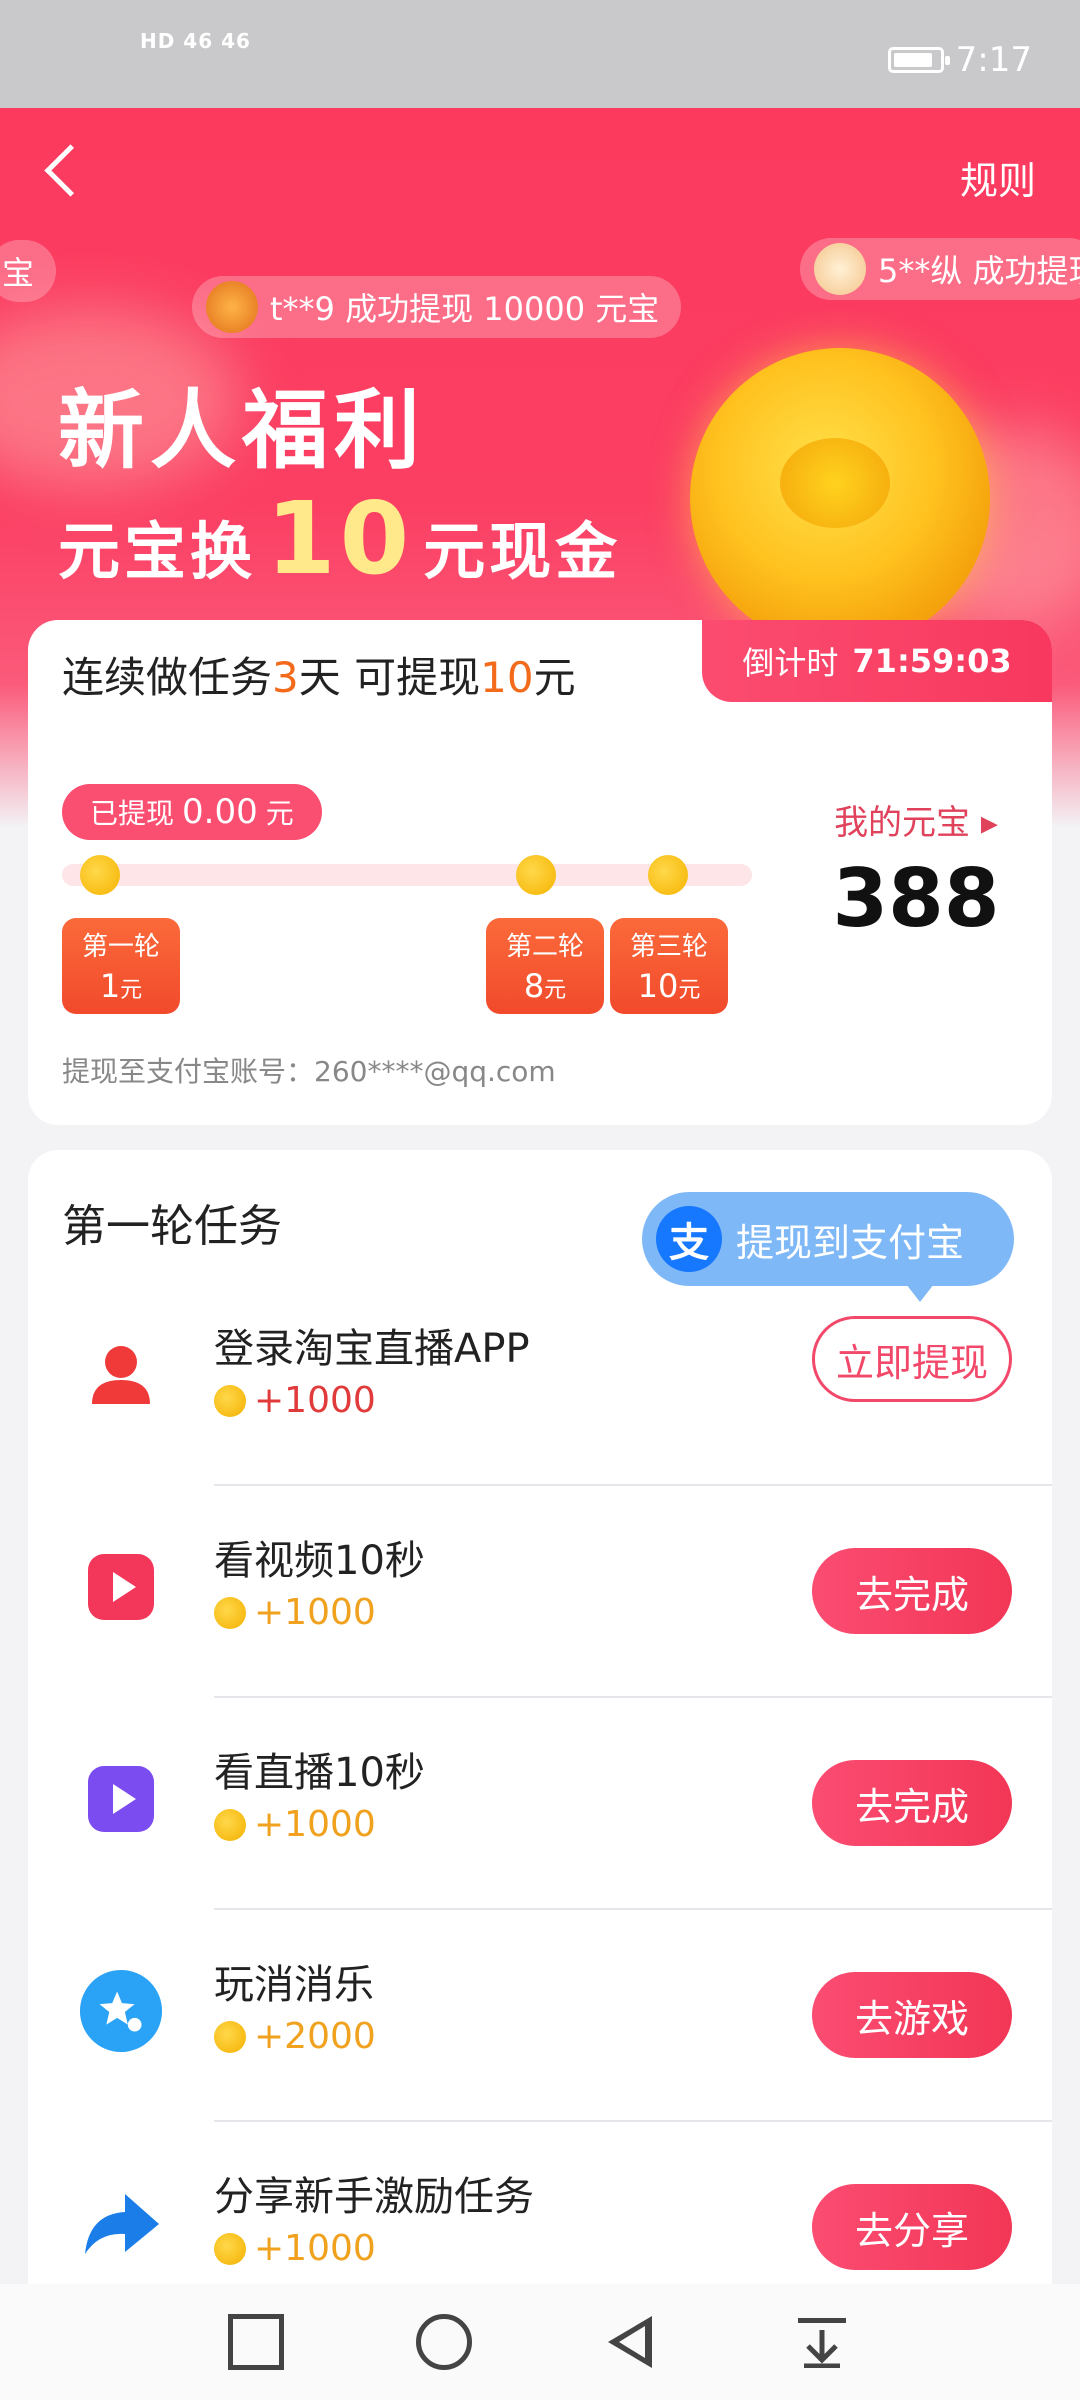 The width and height of the screenshot is (1080, 2400). Describe the element at coordinates (689, 1239) in the screenshot. I see `alipay-icon: 支` at that location.